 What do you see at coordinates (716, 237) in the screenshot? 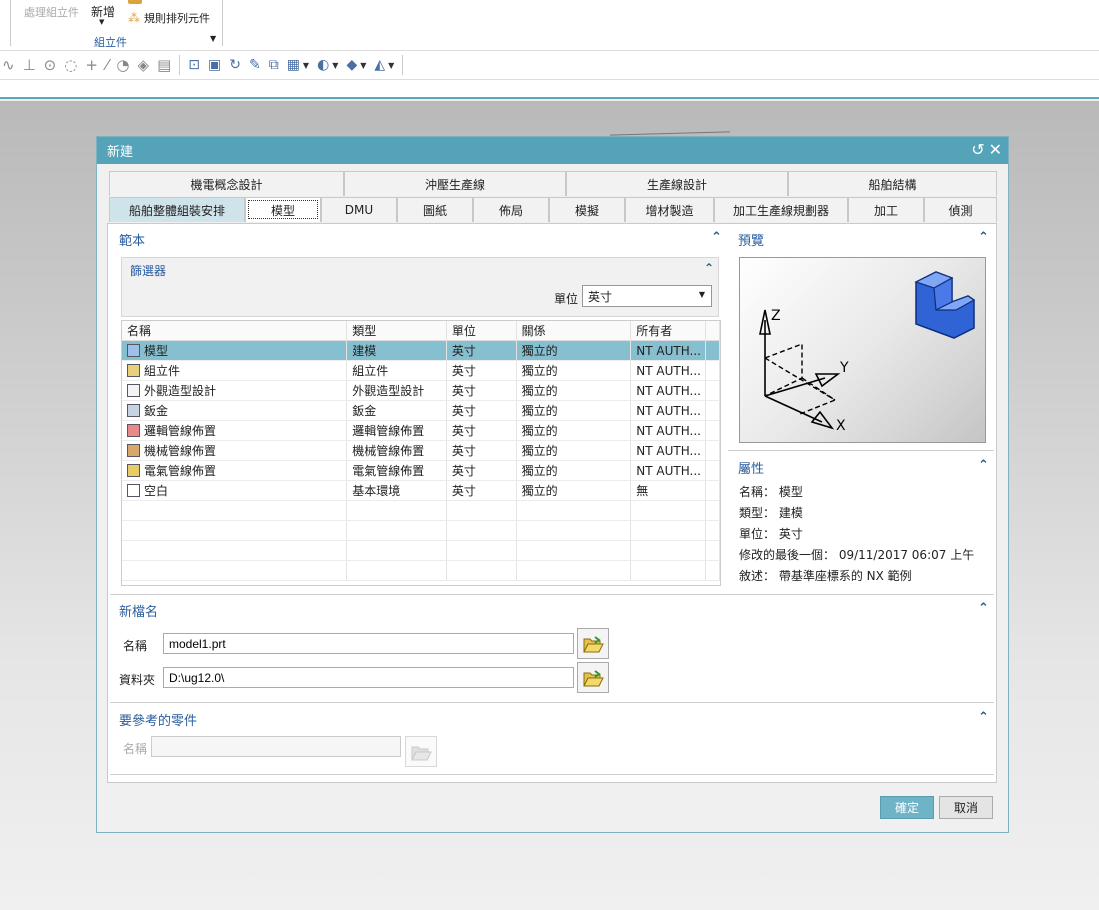
I see `templates-collapse-icon: ⌃` at bounding box center [716, 237].